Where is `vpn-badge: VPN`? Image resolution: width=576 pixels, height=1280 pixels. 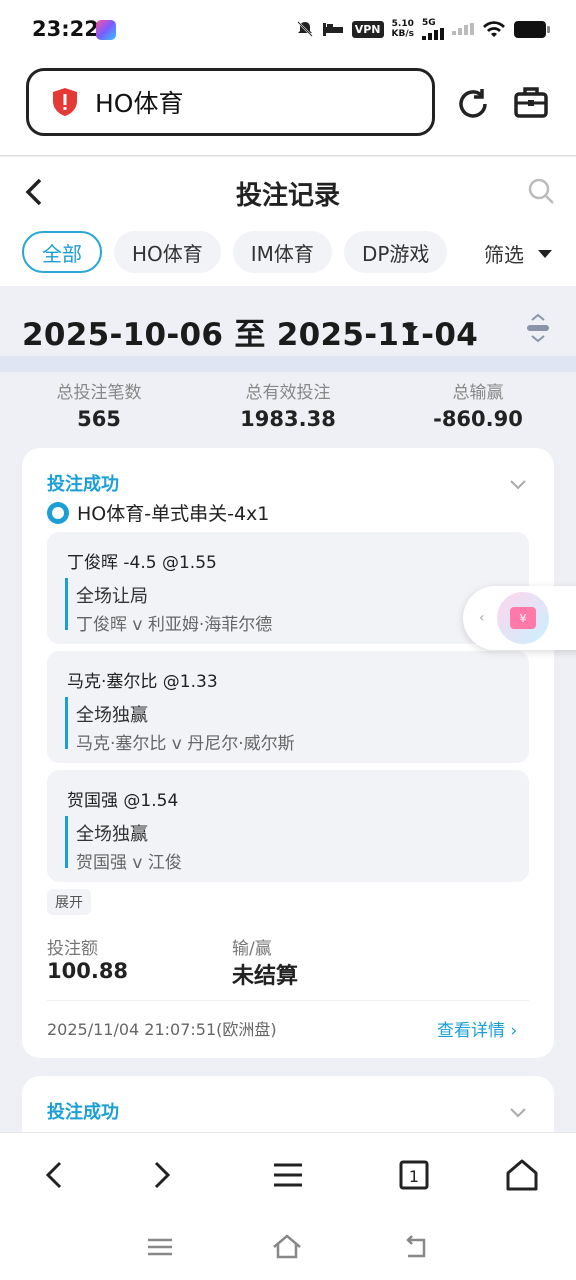
vpn-badge: VPN is located at coordinates (367, 29).